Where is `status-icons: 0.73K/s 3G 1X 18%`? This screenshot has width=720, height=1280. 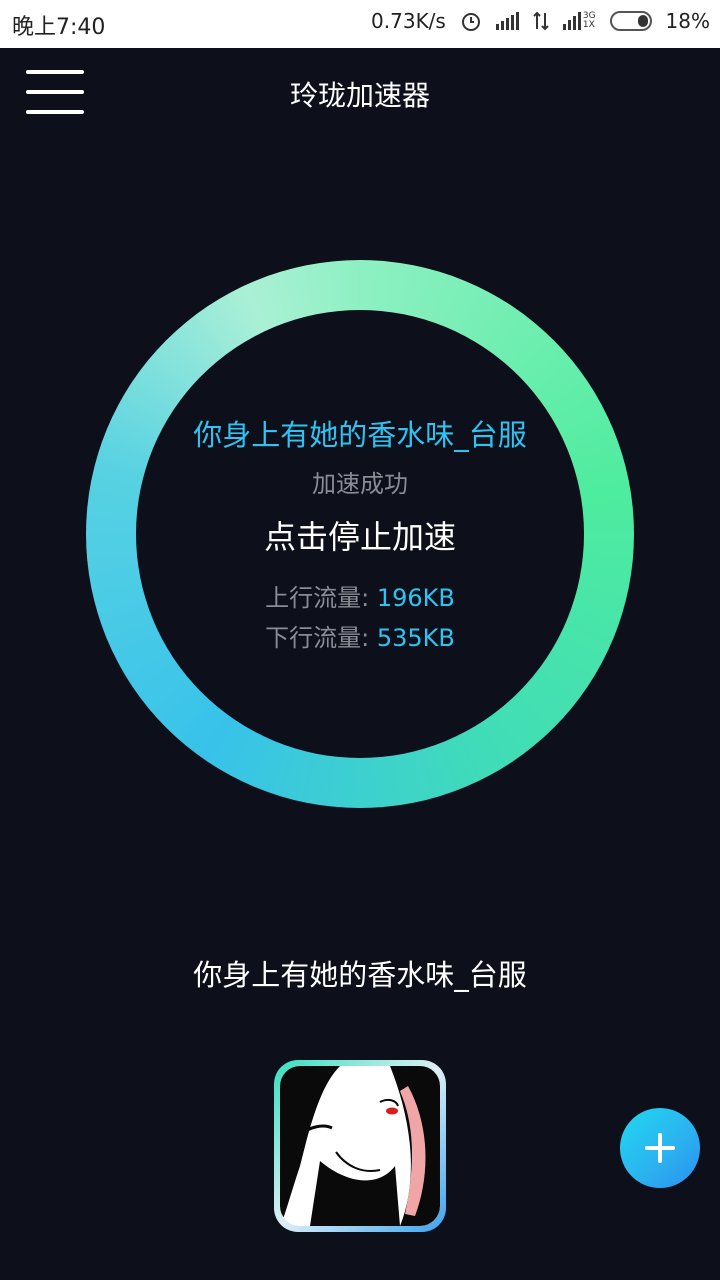 status-icons: 0.73K/s 3G 1X 18% is located at coordinates (540, 21).